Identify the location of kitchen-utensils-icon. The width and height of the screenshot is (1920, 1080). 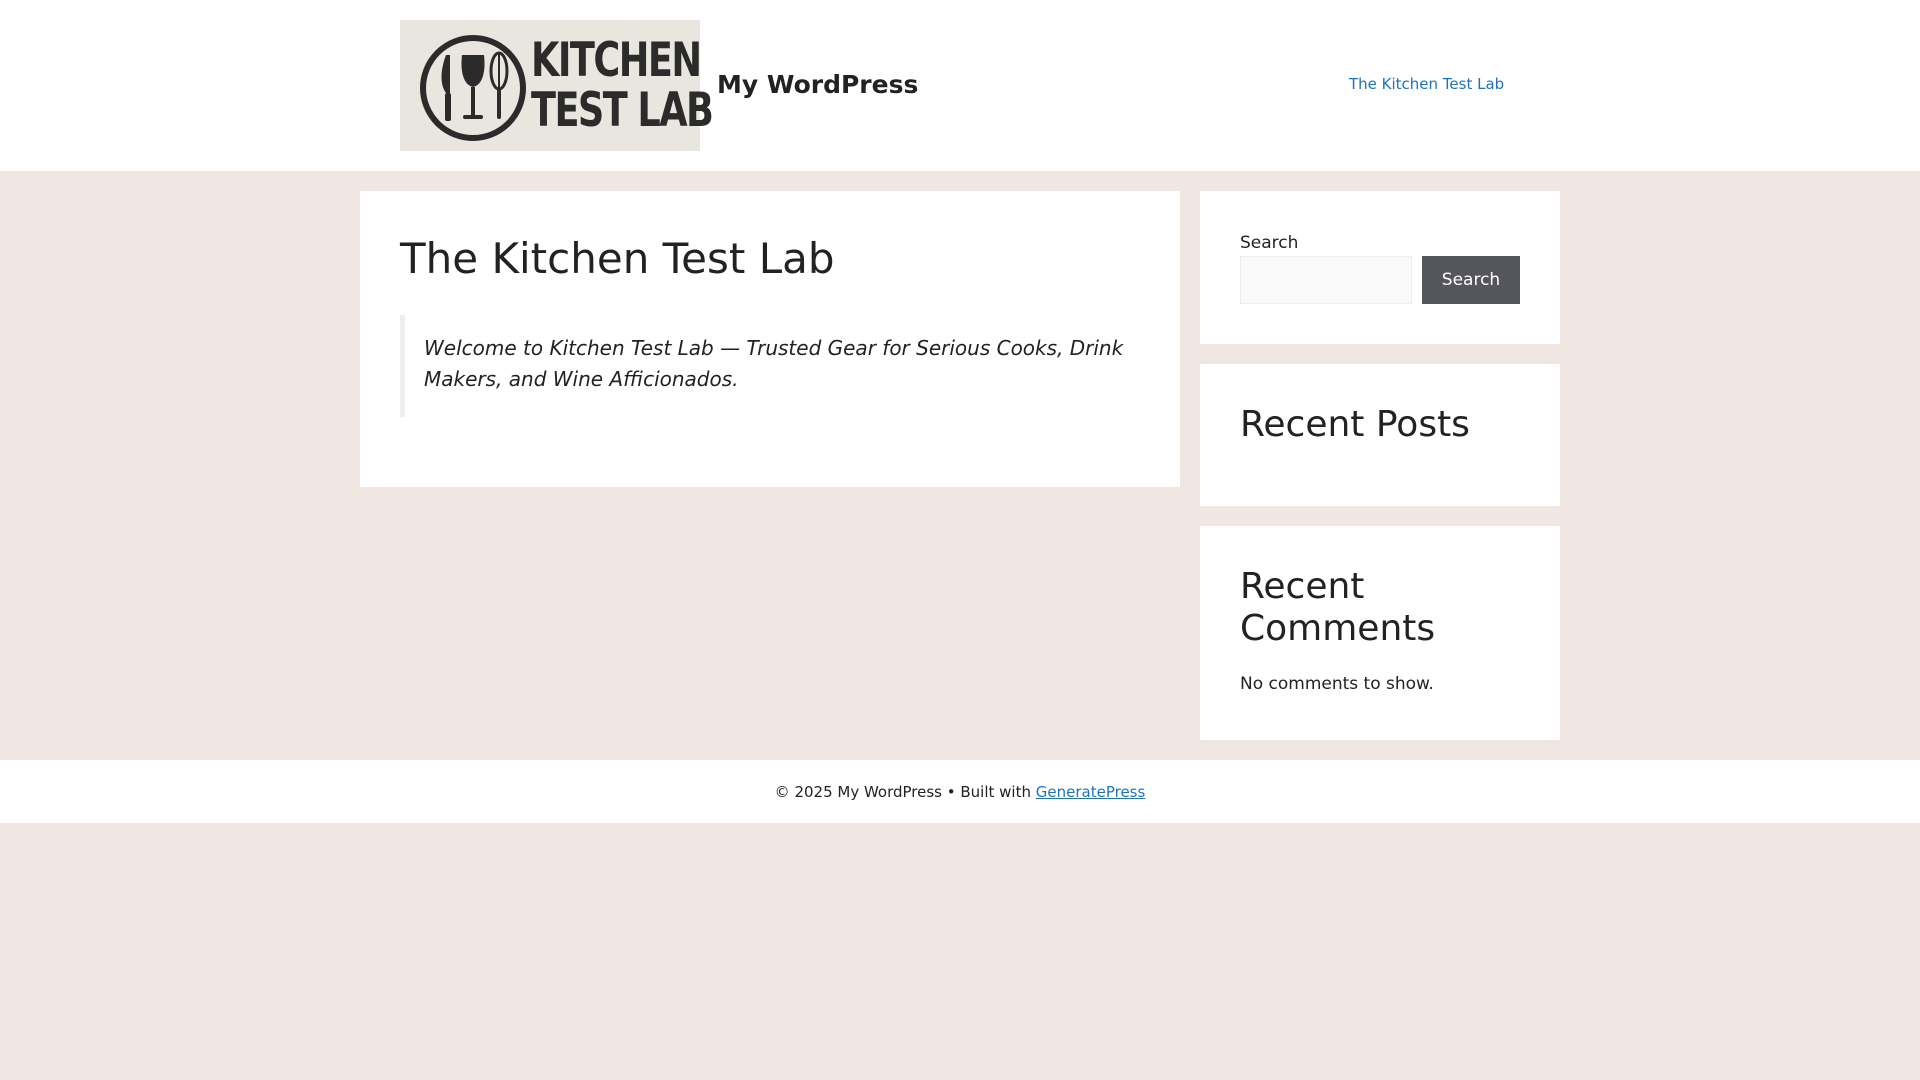
(473, 88).